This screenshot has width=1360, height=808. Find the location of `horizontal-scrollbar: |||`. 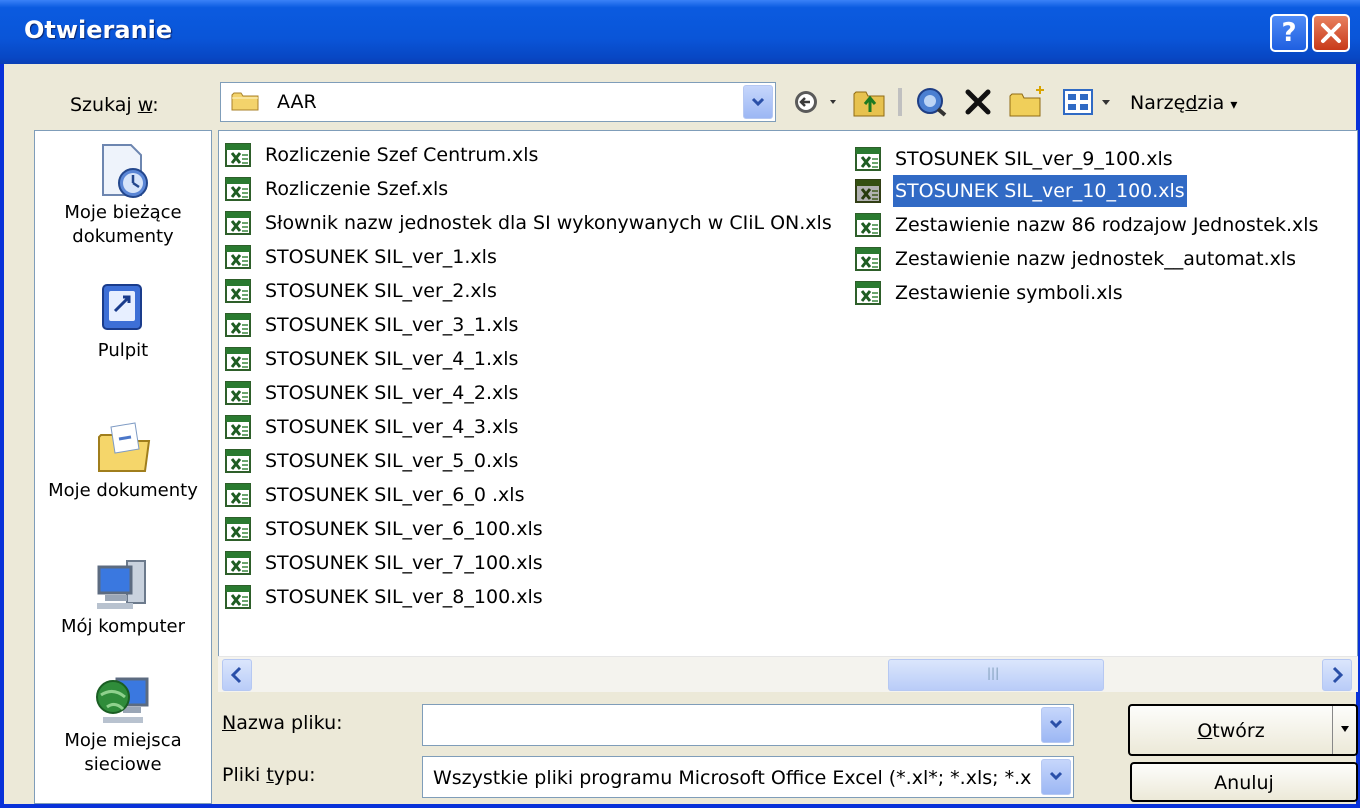

horizontal-scrollbar: ||| is located at coordinates (788, 674).